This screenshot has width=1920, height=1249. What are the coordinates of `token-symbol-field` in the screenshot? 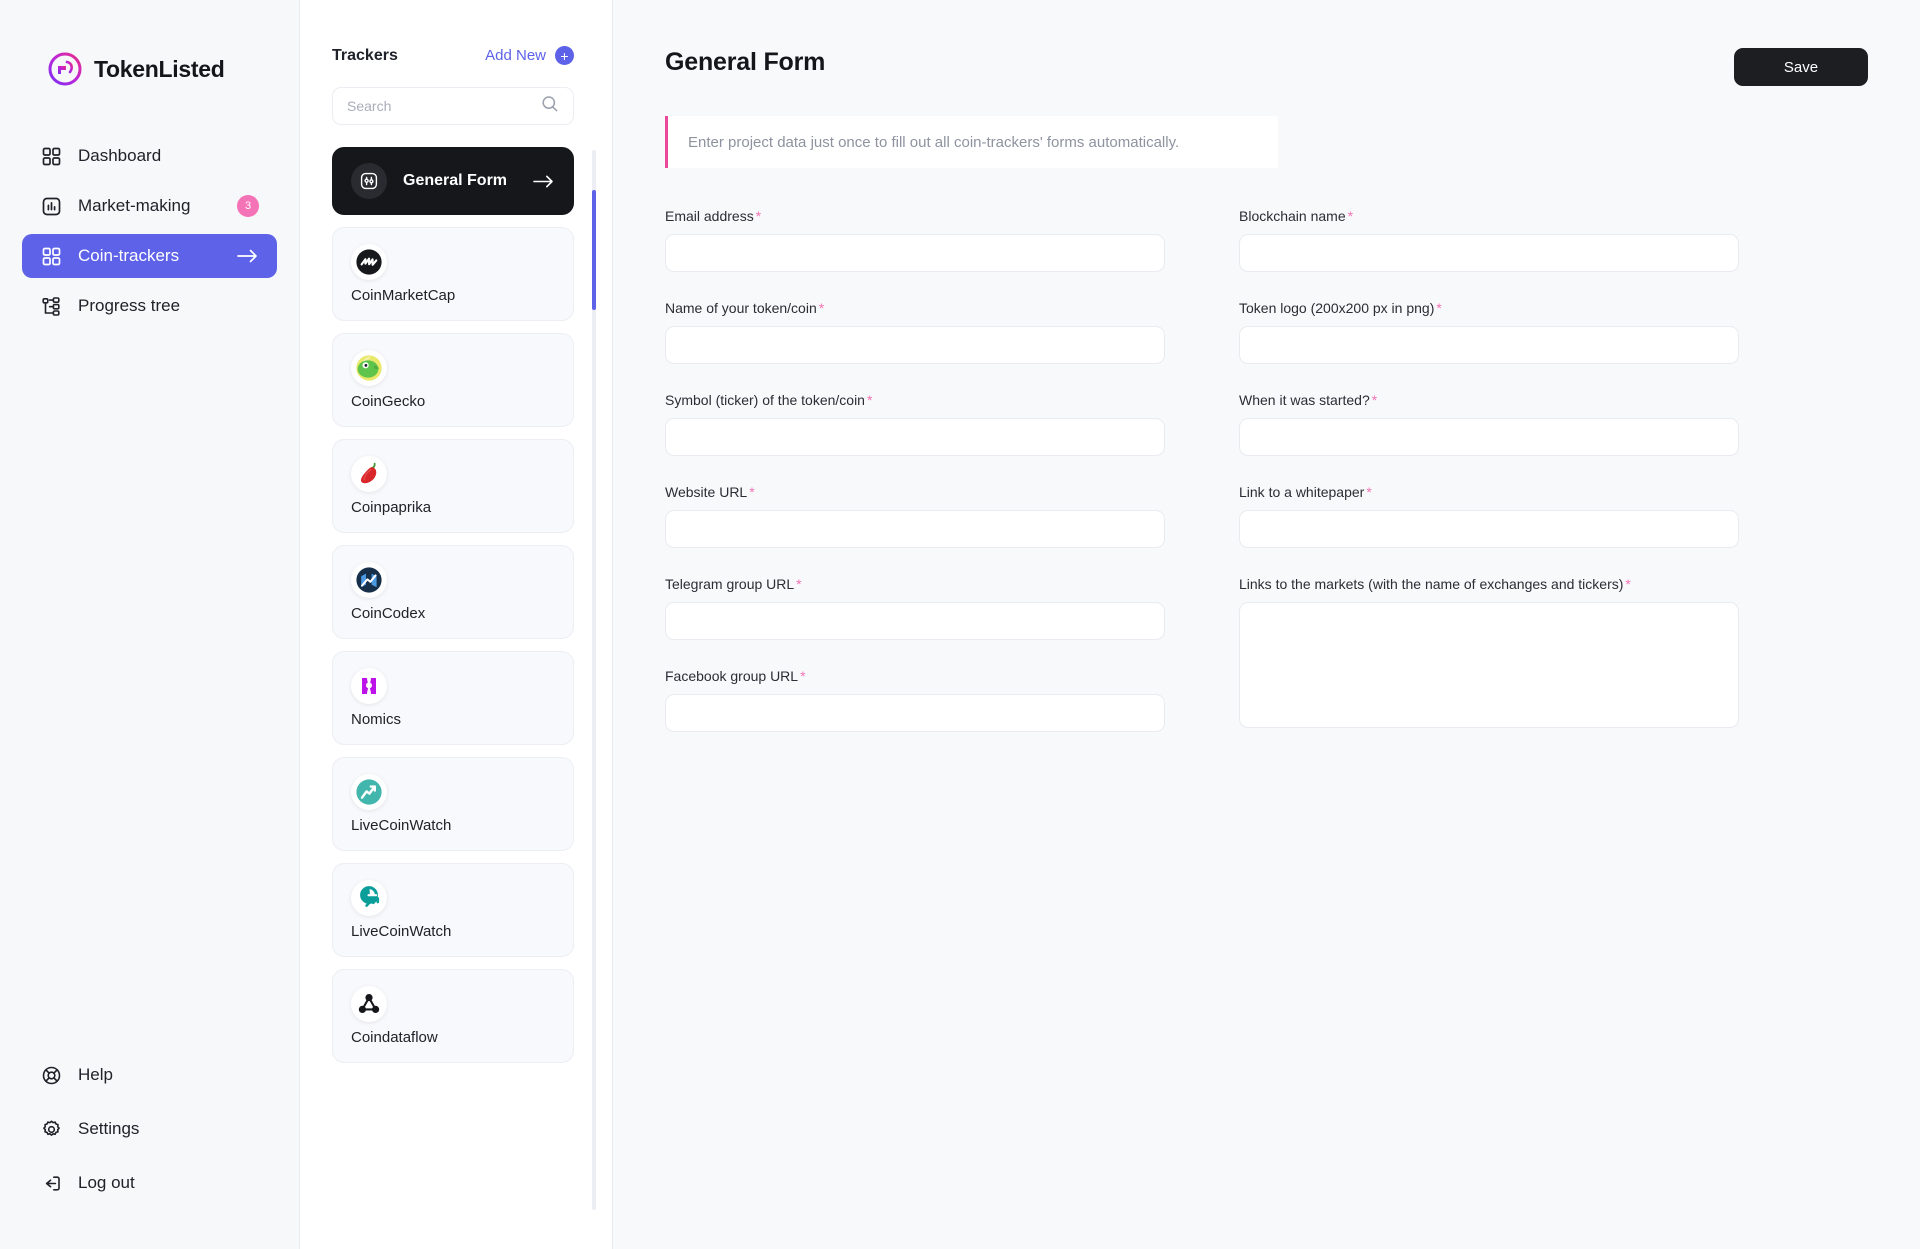 It's located at (915, 437).